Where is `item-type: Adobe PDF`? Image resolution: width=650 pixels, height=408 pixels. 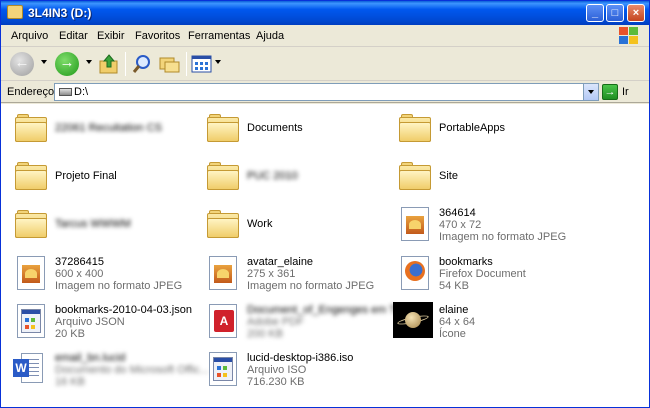
item-type: Adobe PDF is located at coordinates (275, 322).